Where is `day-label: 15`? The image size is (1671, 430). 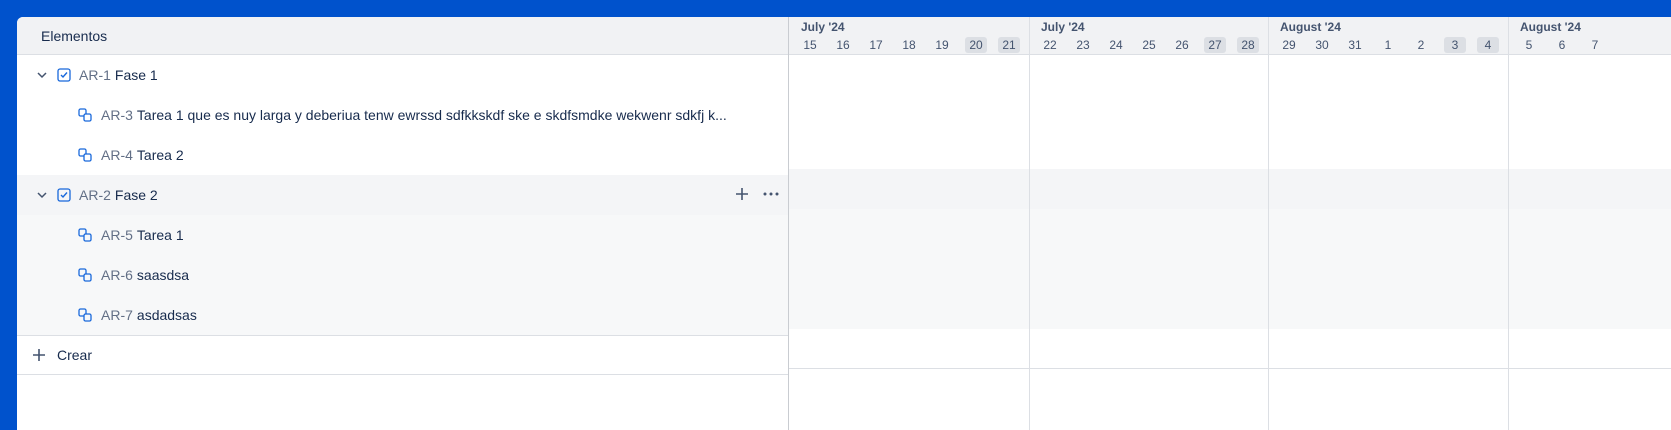 day-label: 15 is located at coordinates (810, 45).